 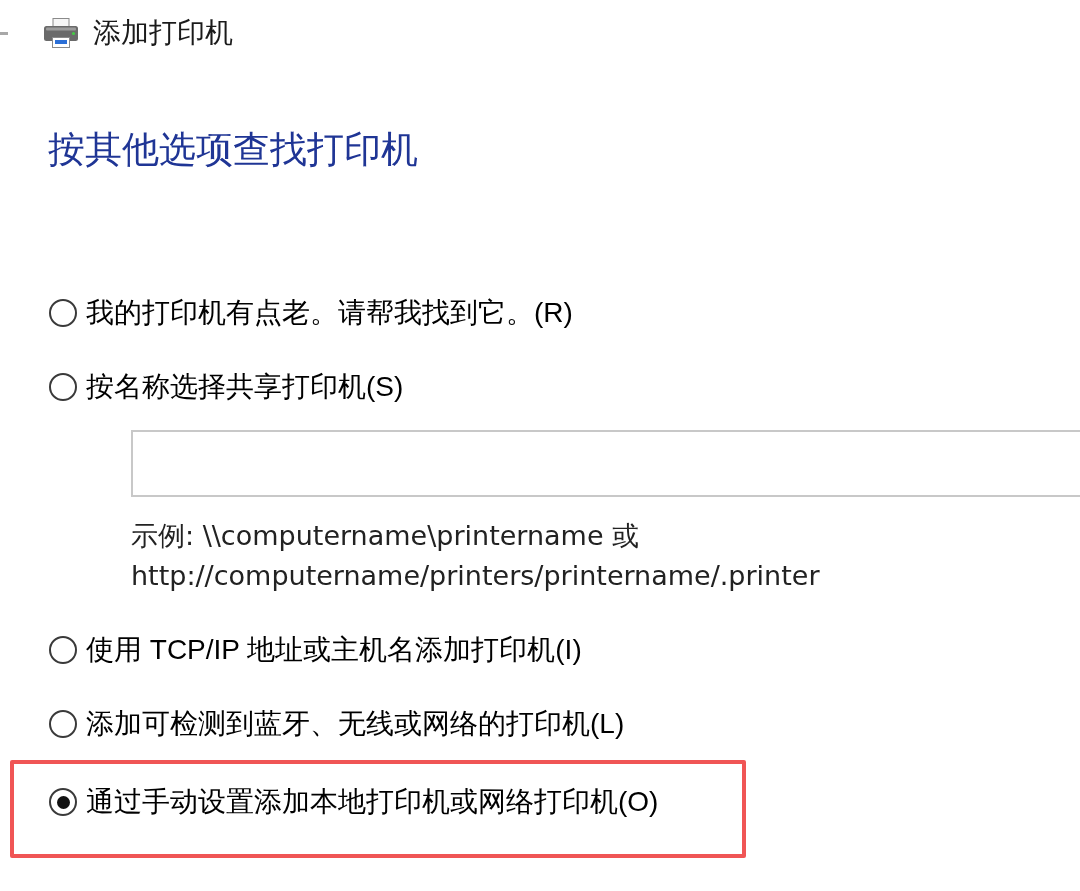 I want to click on window-title: 添加打印机, so click(x=163, y=33).